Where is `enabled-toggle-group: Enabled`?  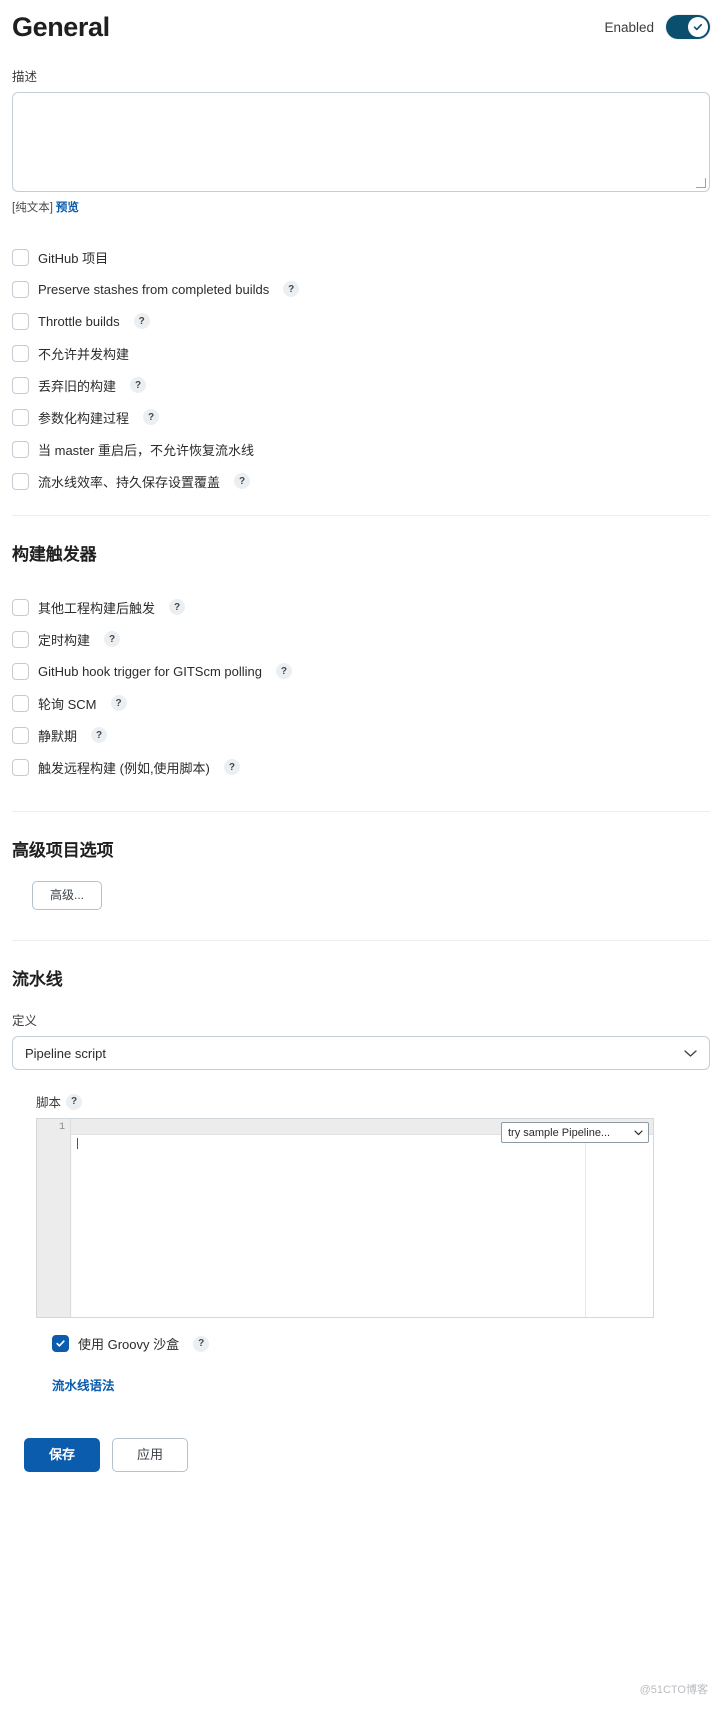
enabled-toggle-group: Enabled is located at coordinates (657, 27).